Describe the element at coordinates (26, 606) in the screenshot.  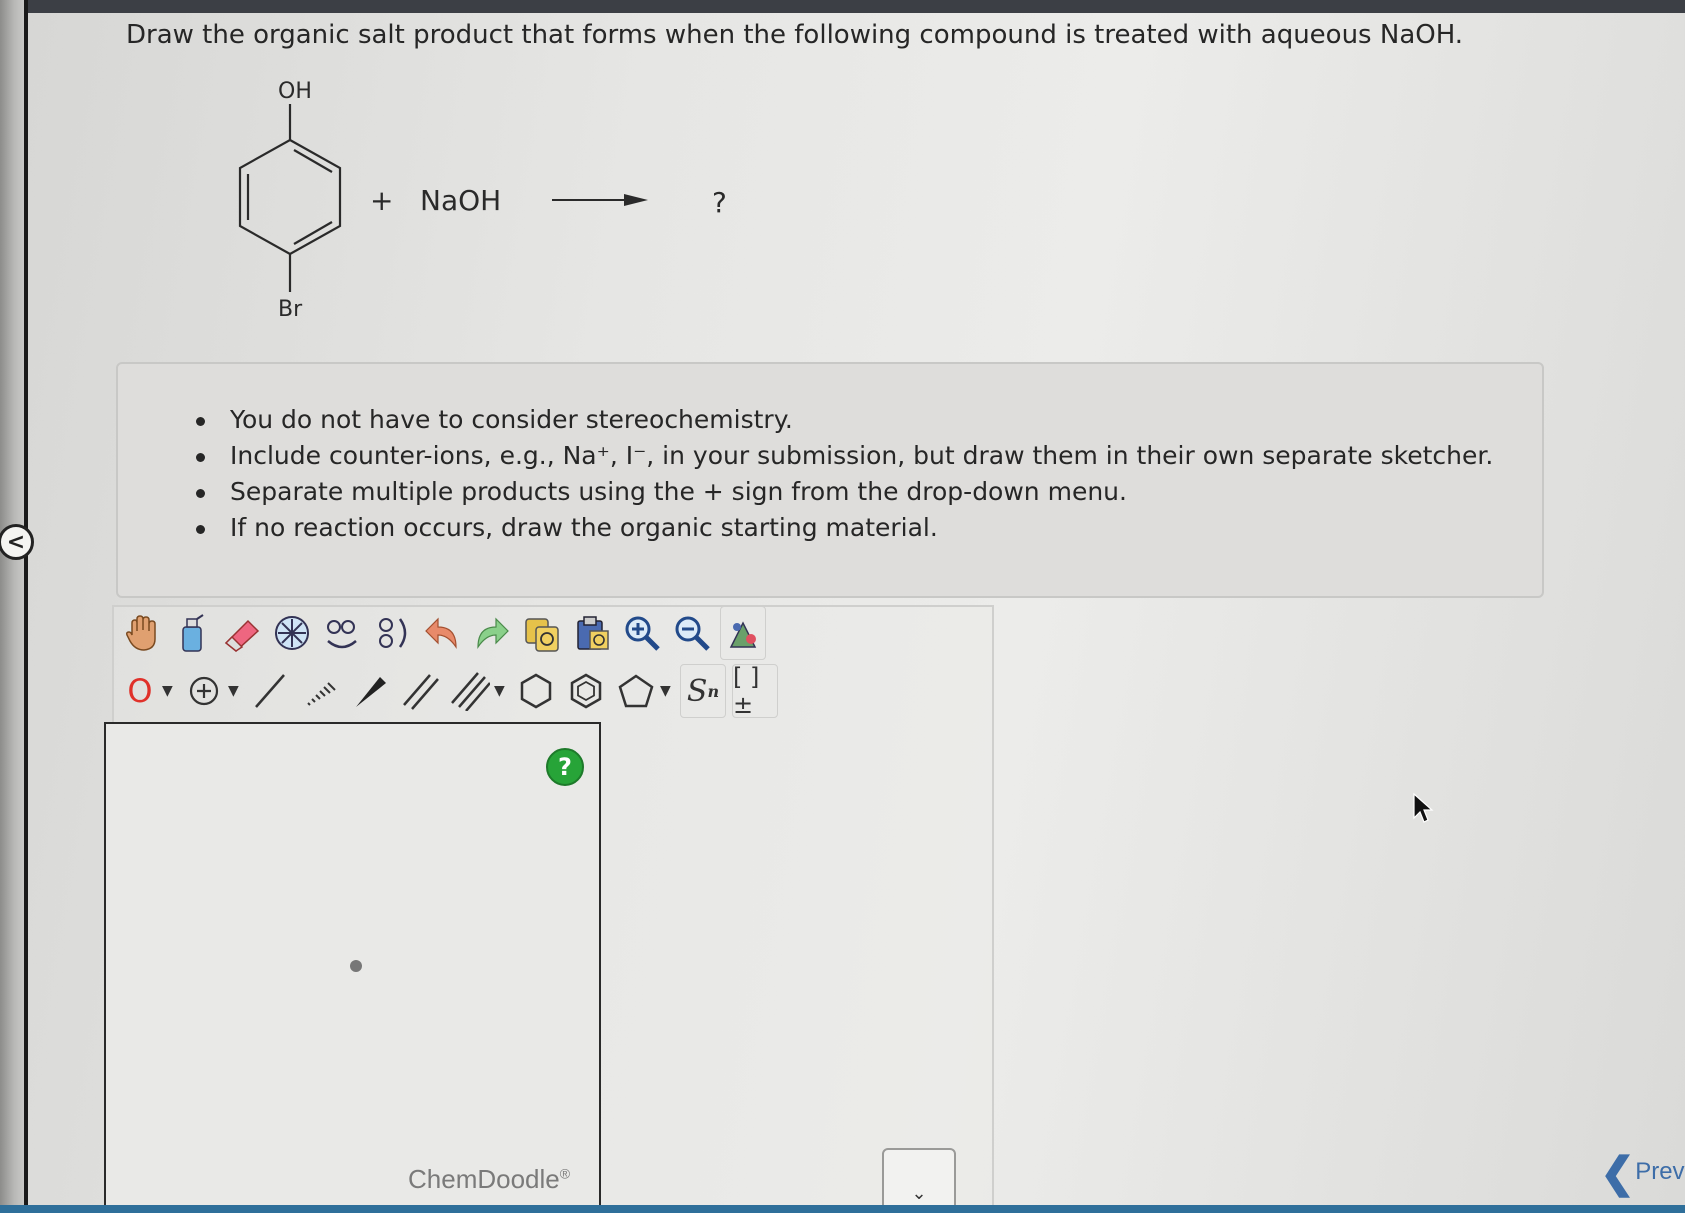
I see `left-panel-border` at that location.